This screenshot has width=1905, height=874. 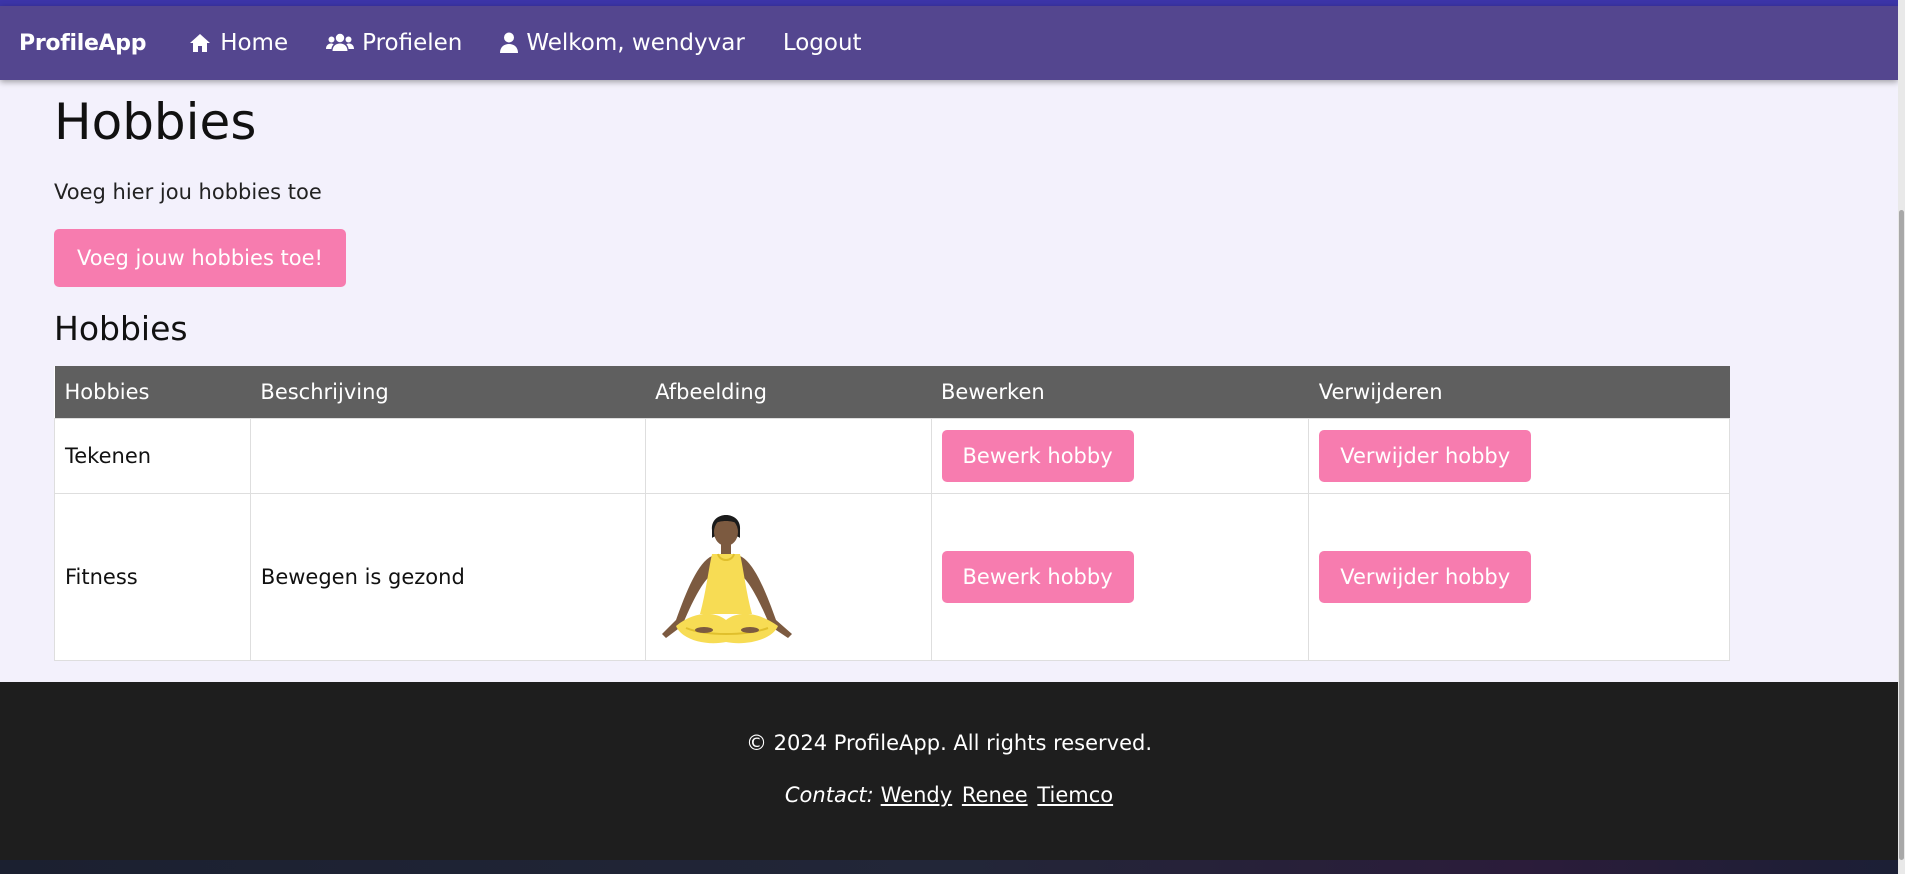 What do you see at coordinates (1519, 392) in the screenshot?
I see `header-delete: Verwijderen` at bounding box center [1519, 392].